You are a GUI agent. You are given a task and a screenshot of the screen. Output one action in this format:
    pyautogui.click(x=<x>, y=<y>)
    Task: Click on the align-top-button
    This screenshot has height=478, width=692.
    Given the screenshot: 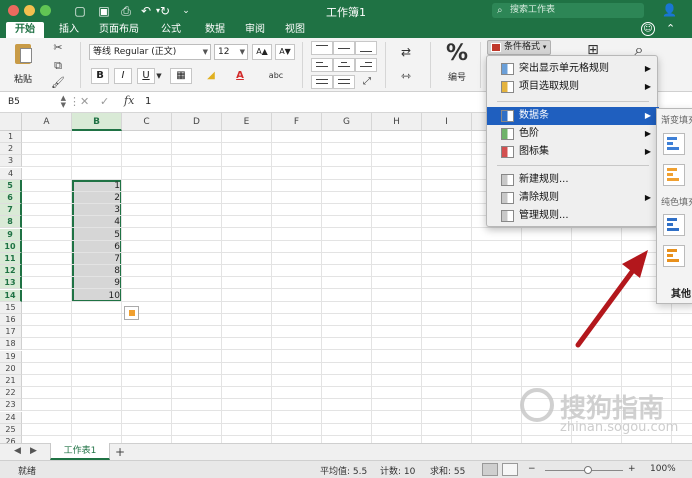 What is the action you would take?
    pyautogui.click(x=322, y=48)
    